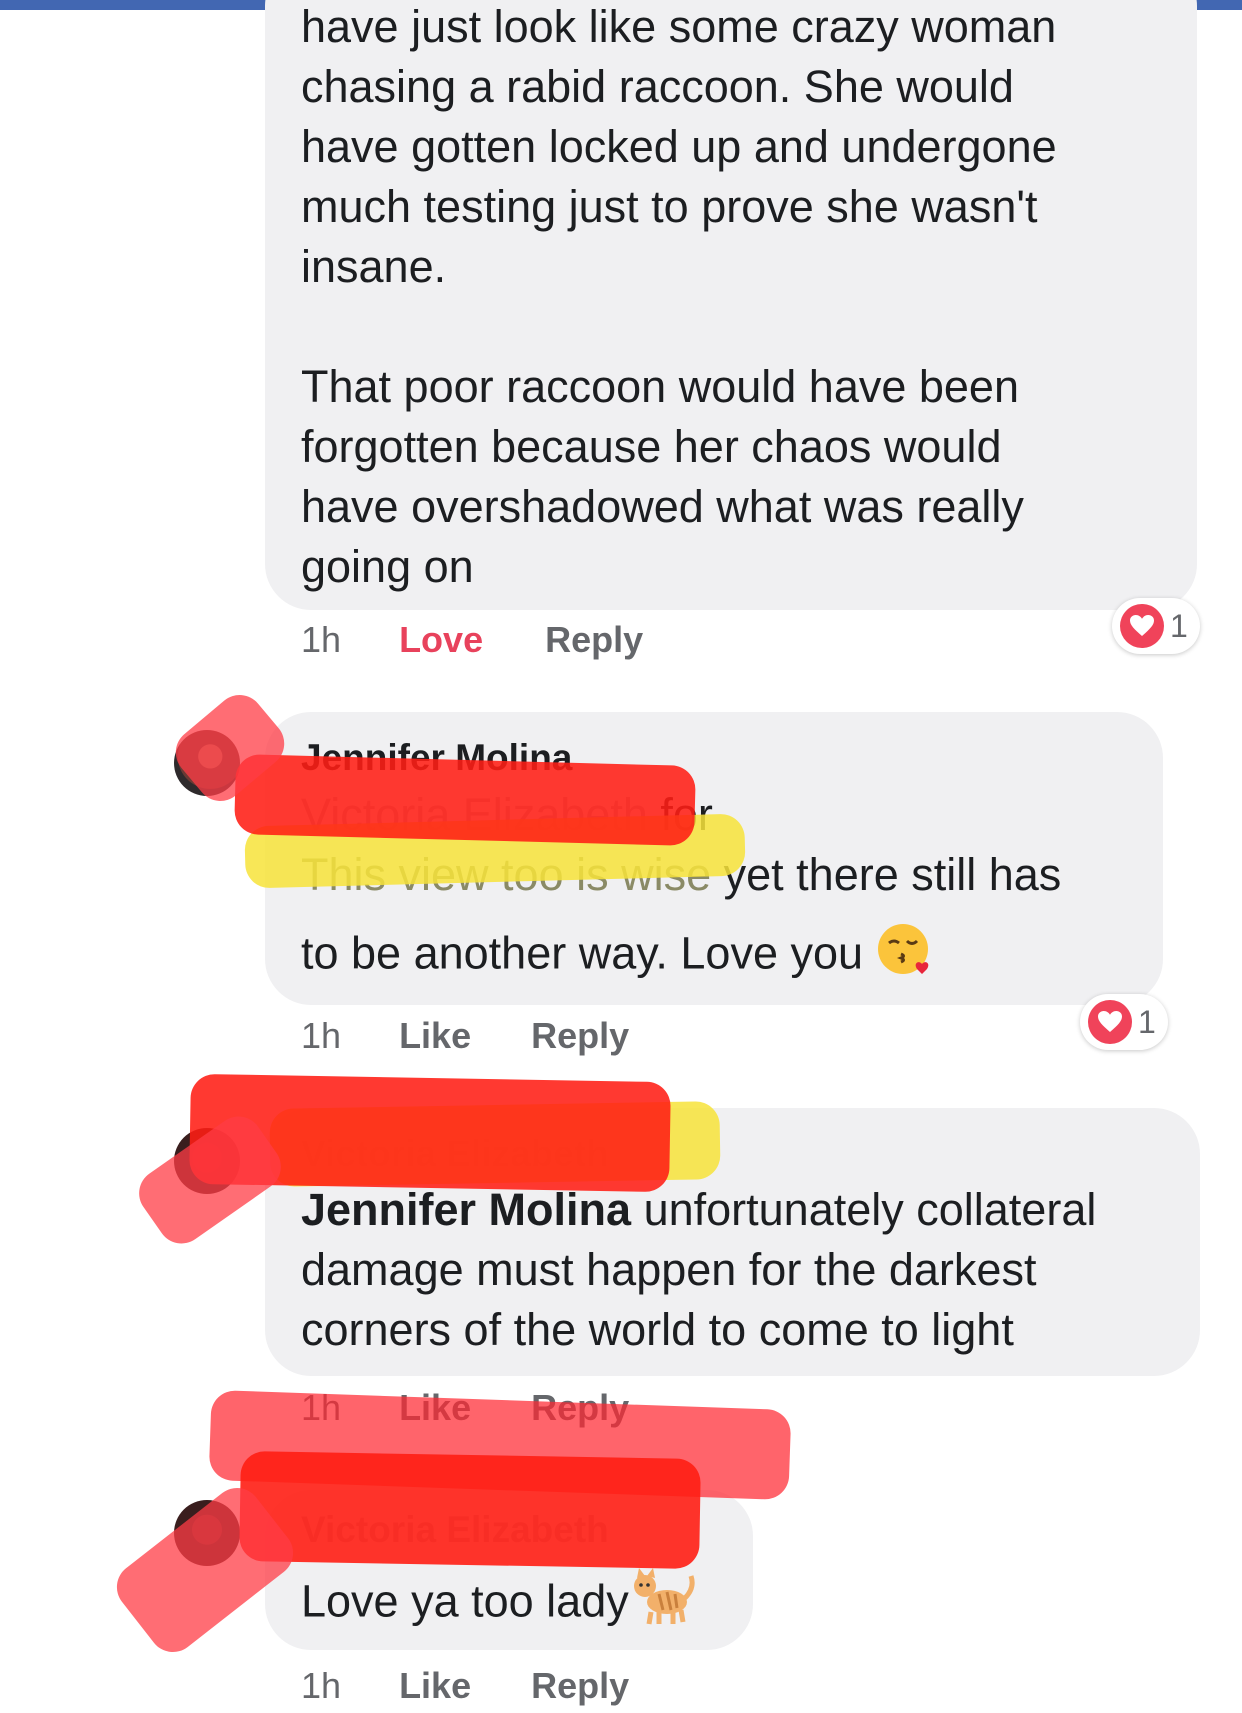  I want to click on mention-link: Jennifer Molina, so click(466, 1209).